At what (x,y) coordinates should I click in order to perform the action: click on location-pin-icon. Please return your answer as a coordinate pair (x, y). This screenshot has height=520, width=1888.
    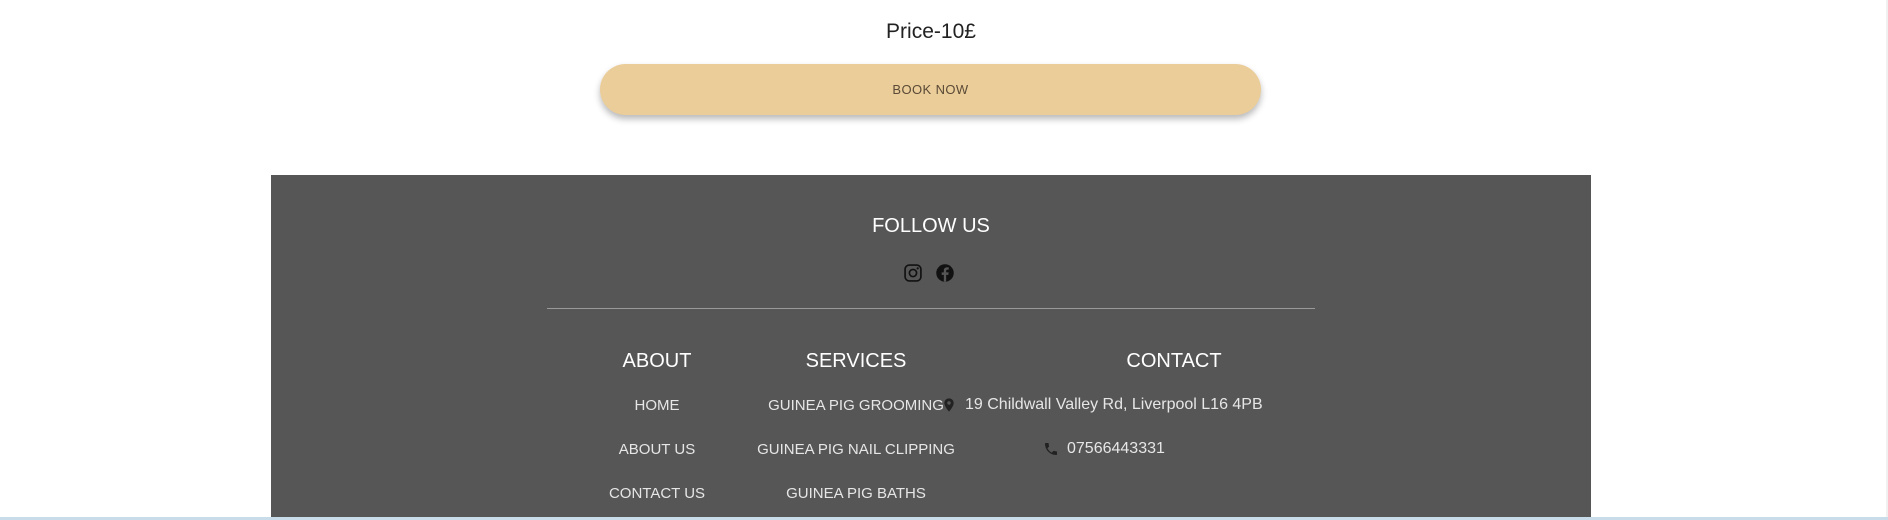
    Looking at the image, I should click on (949, 405).